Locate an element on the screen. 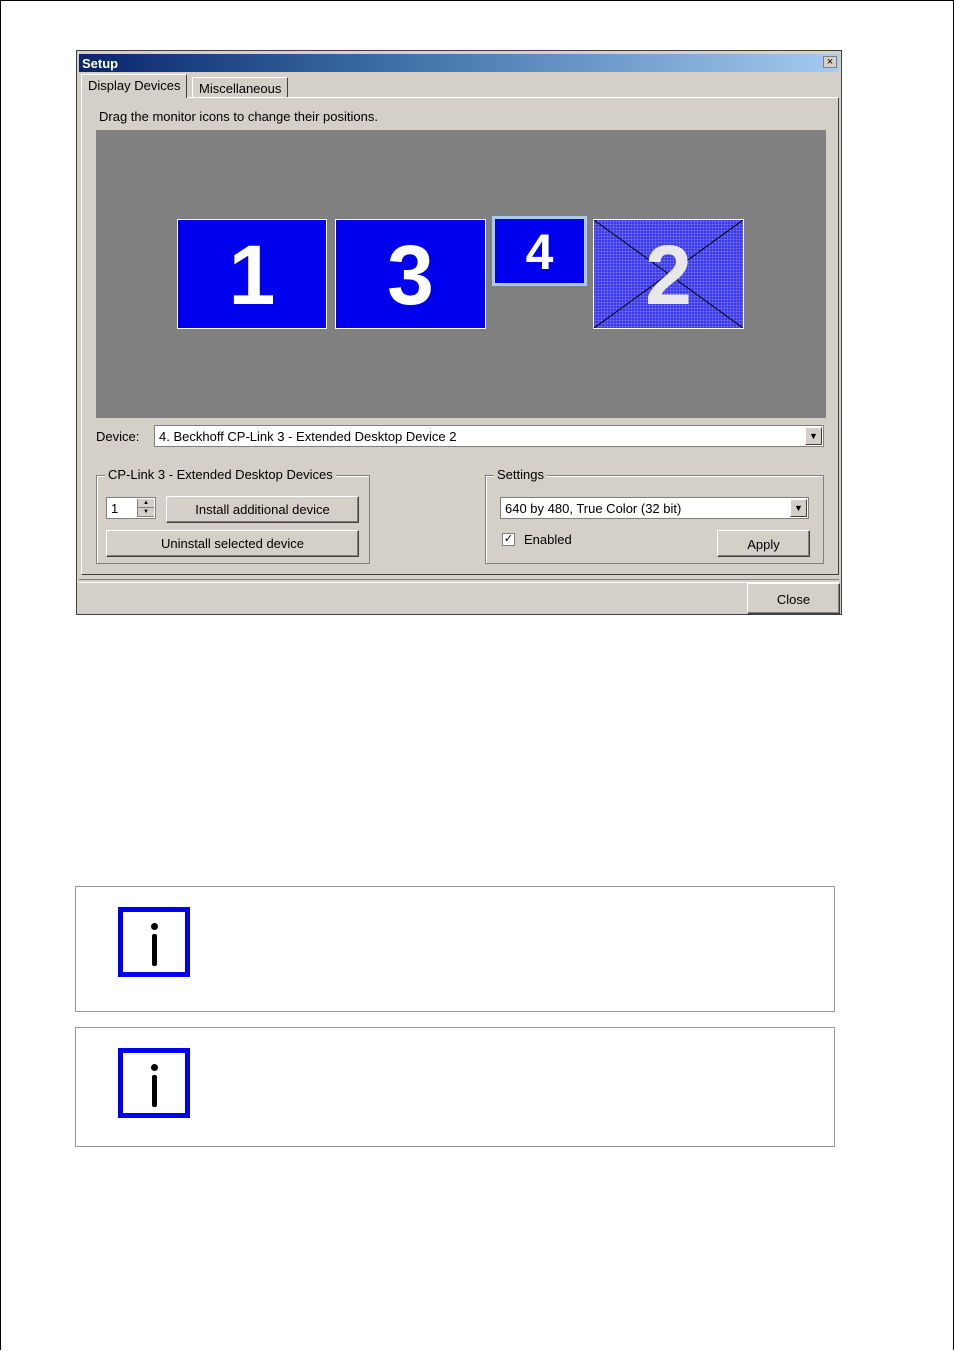 The image size is (954, 1351). device-count-stepper: 1 ▲ ▼ is located at coordinates (131, 508).